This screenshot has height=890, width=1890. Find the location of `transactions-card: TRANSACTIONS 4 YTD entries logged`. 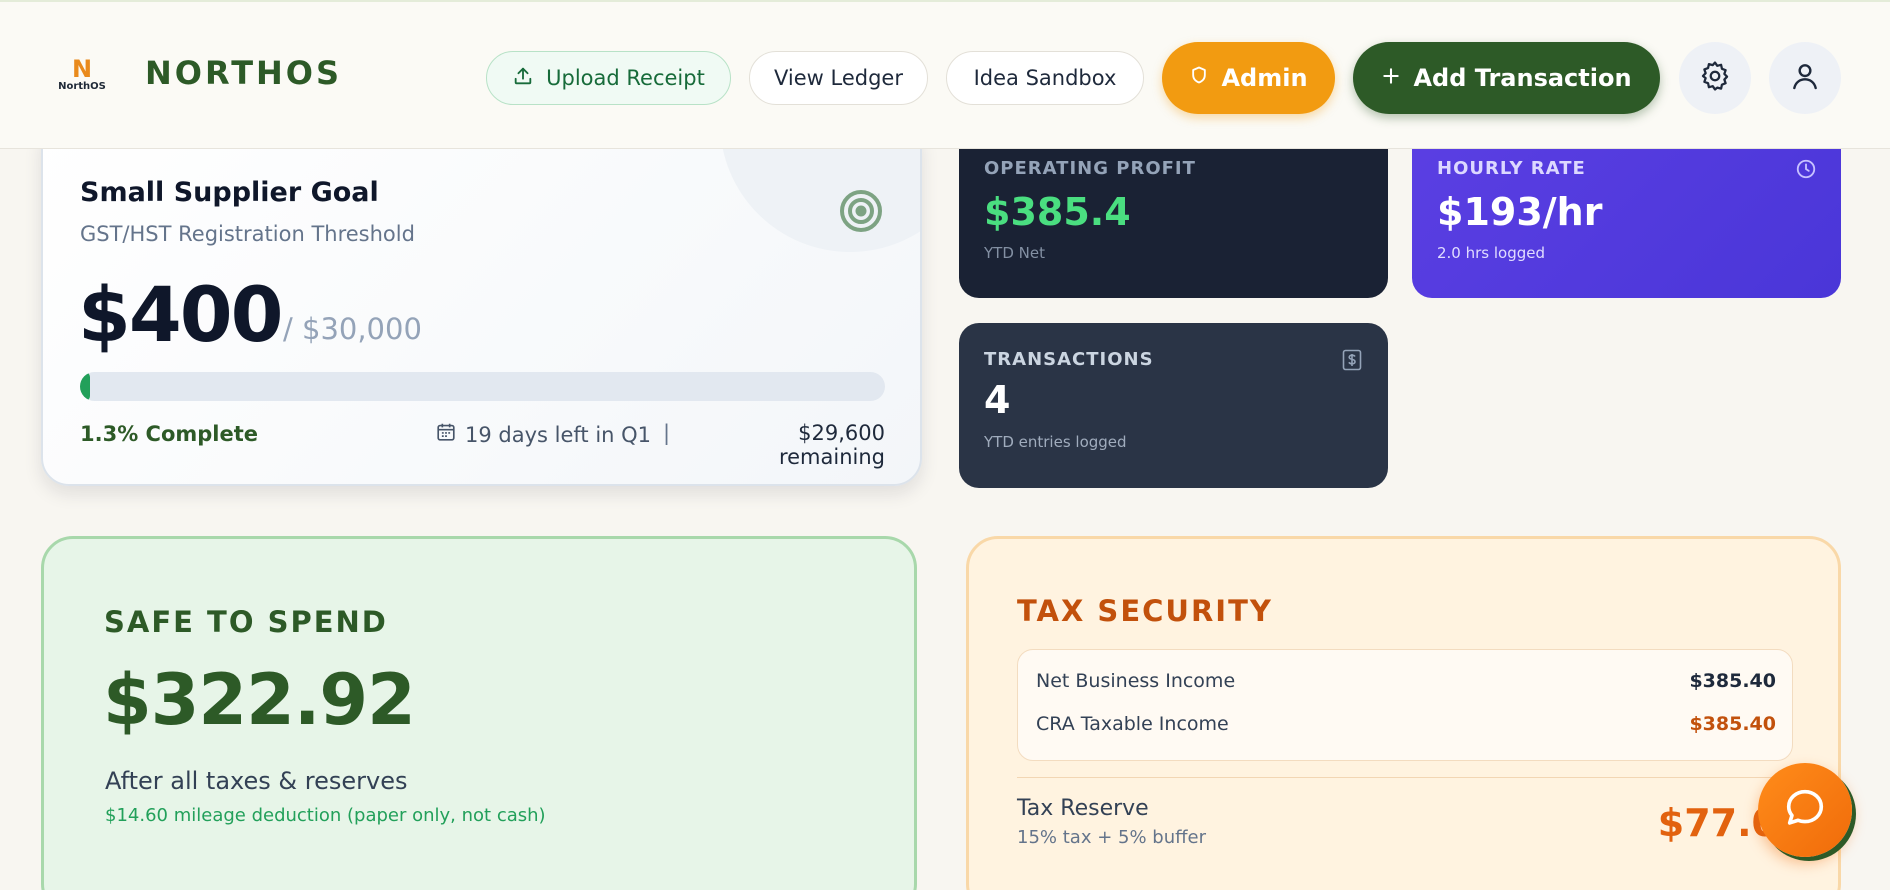

transactions-card: TRANSACTIONS 4 YTD entries logged is located at coordinates (1173, 405).